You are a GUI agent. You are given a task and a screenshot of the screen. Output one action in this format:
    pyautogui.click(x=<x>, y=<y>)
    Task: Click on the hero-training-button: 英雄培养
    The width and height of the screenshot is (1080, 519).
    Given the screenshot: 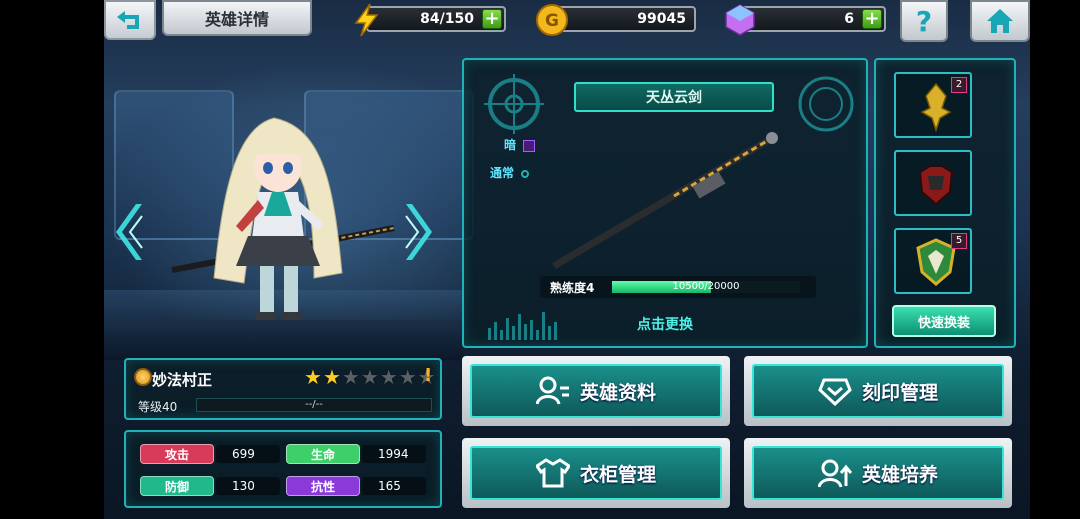 What is the action you would take?
    pyautogui.click(x=878, y=473)
    